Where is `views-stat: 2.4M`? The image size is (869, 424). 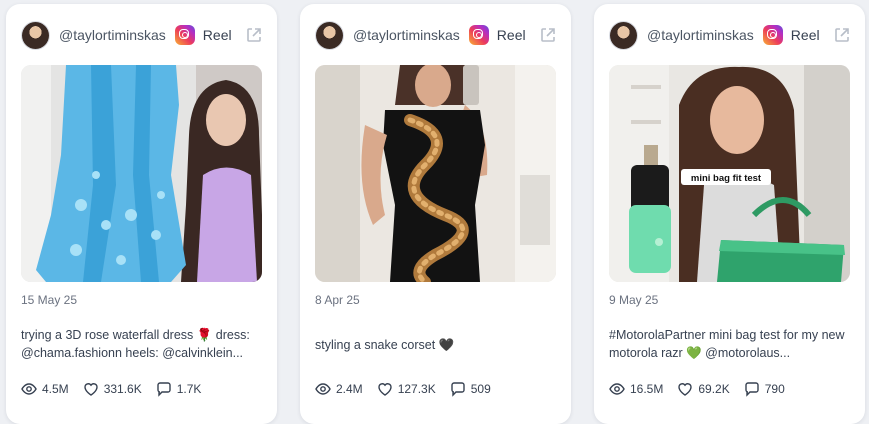
views-stat: 2.4M is located at coordinates (339, 389).